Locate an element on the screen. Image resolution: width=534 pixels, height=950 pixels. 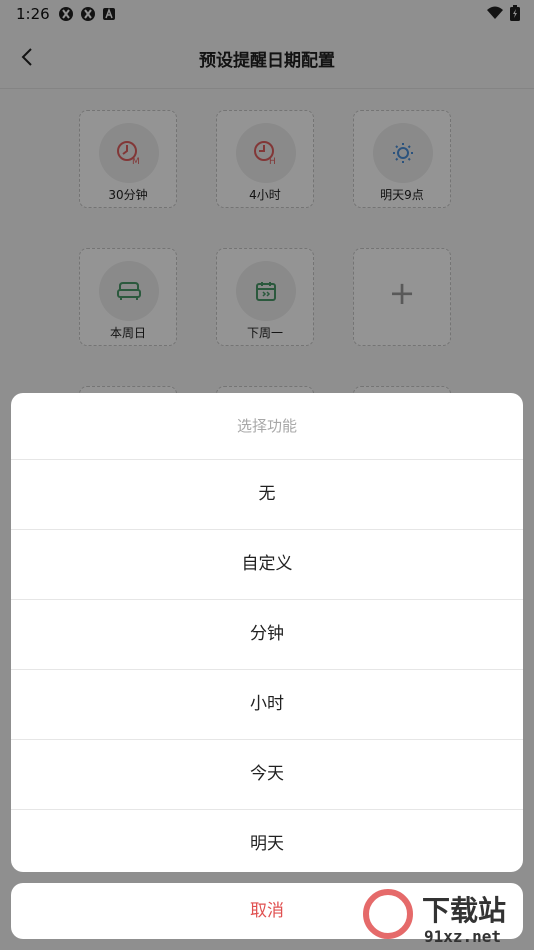
option-custom: 自定义 is located at coordinates (267, 565).